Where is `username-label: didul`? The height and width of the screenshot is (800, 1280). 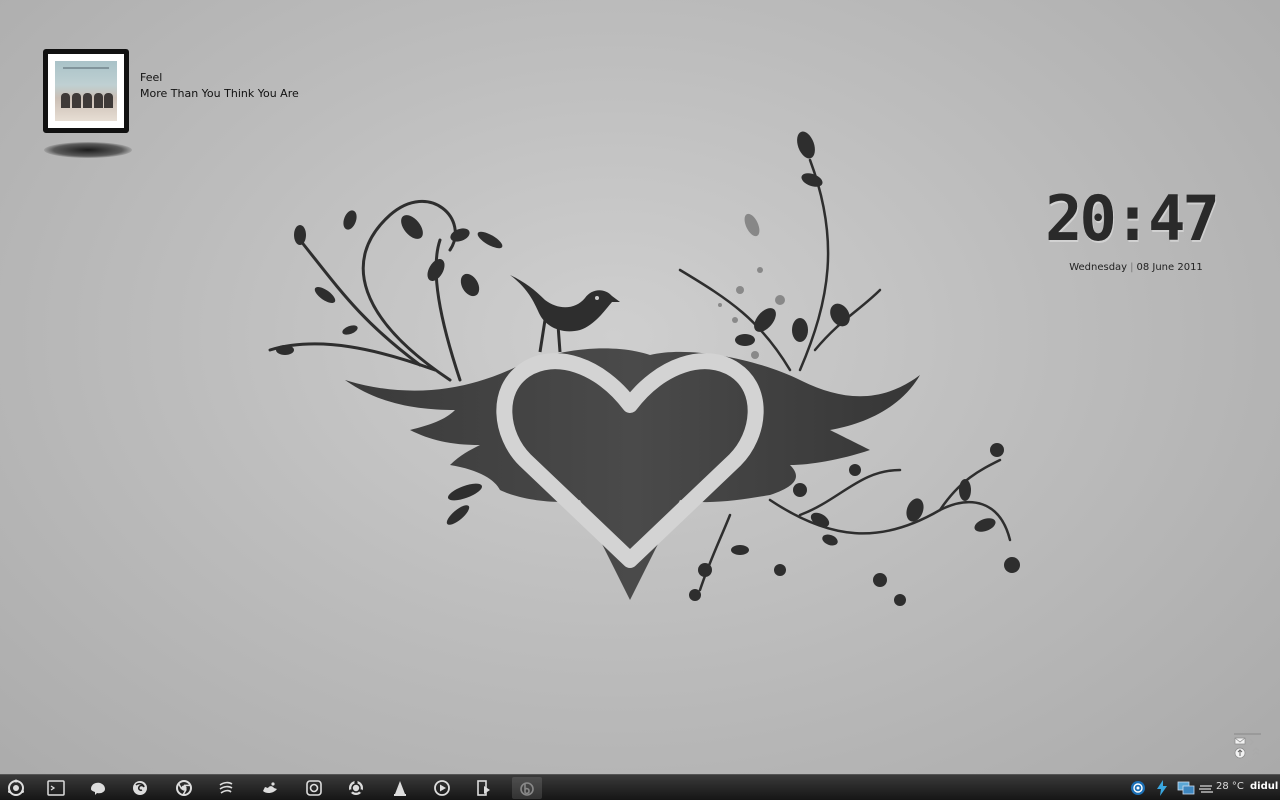 username-label: didul is located at coordinates (1264, 786).